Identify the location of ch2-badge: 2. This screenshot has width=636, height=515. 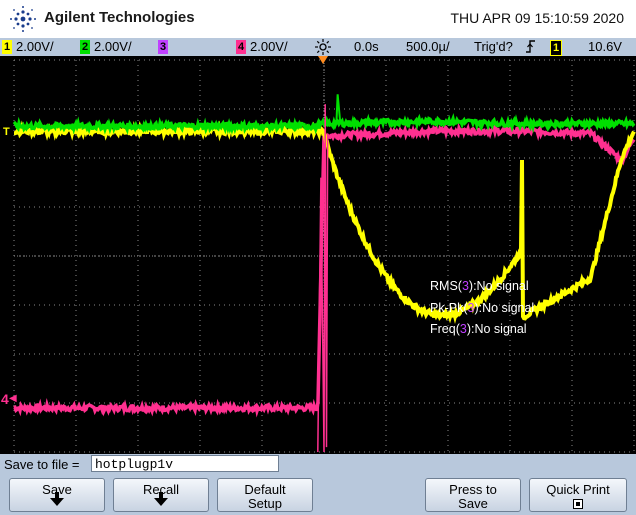
(85, 47).